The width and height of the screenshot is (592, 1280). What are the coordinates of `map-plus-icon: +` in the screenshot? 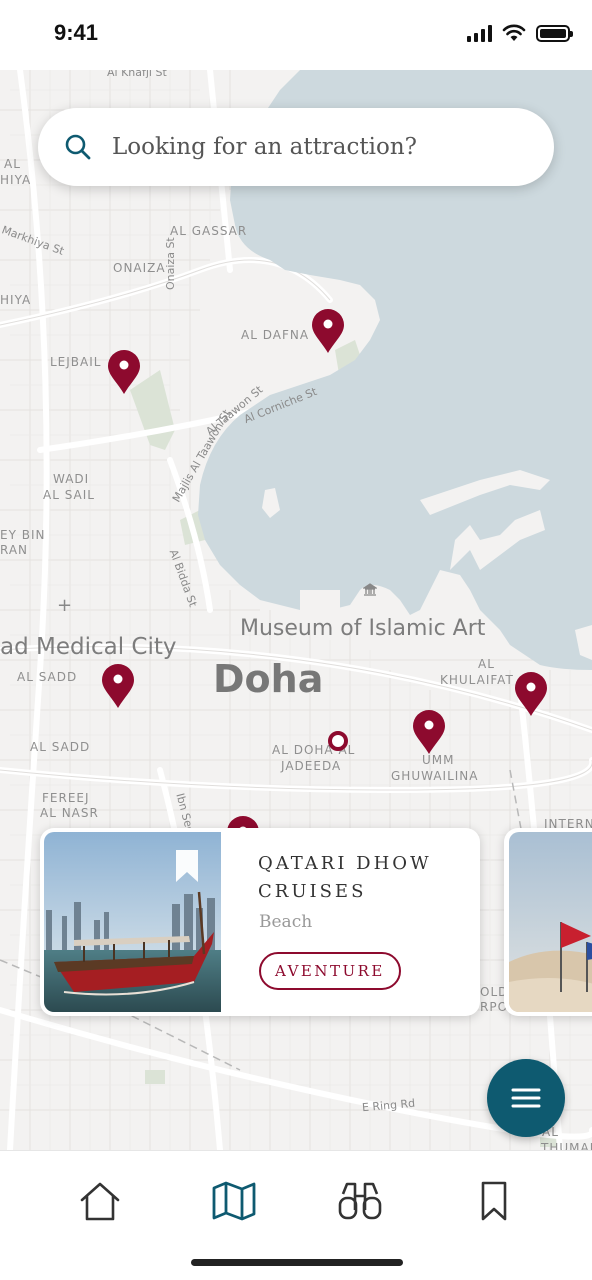 It's located at (65, 605).